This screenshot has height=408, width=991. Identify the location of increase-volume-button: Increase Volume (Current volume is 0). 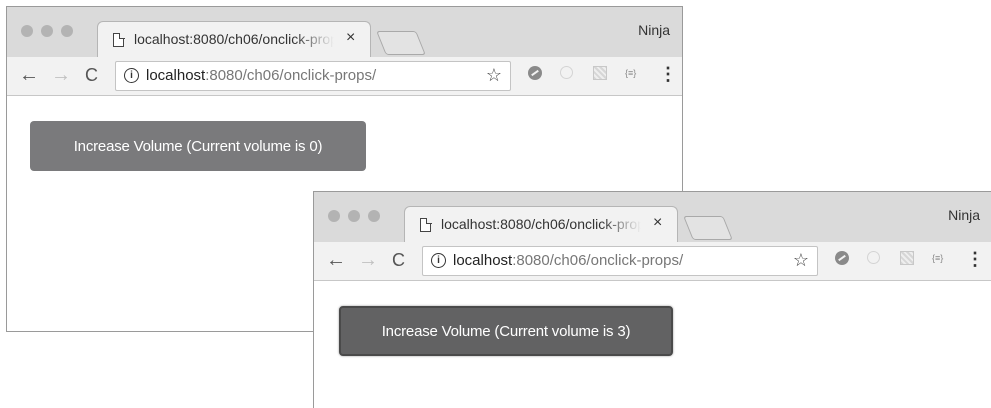
(198, 146).